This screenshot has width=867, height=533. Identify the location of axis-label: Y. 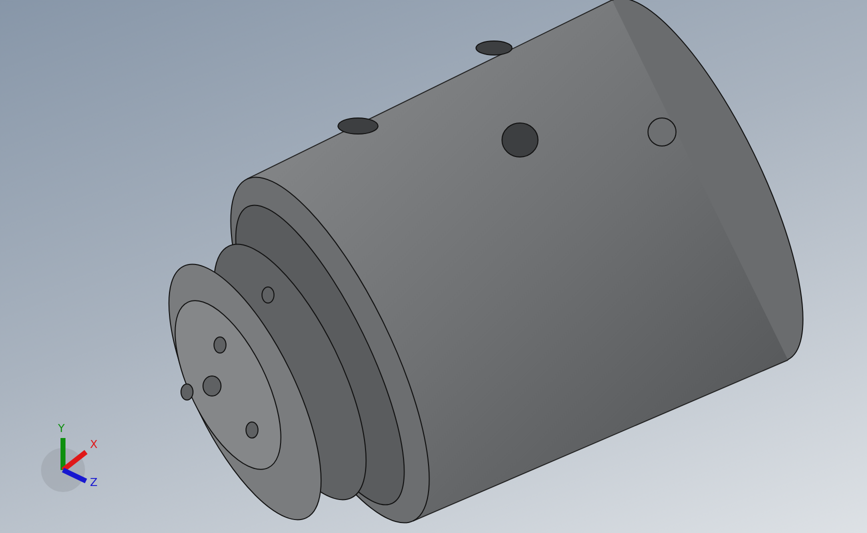
(61, 428).